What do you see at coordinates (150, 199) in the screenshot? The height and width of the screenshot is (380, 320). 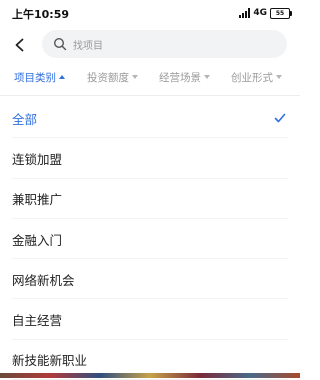 I see `option-part-time-promotion: 兼职推广` at bounding box center [150, 199].